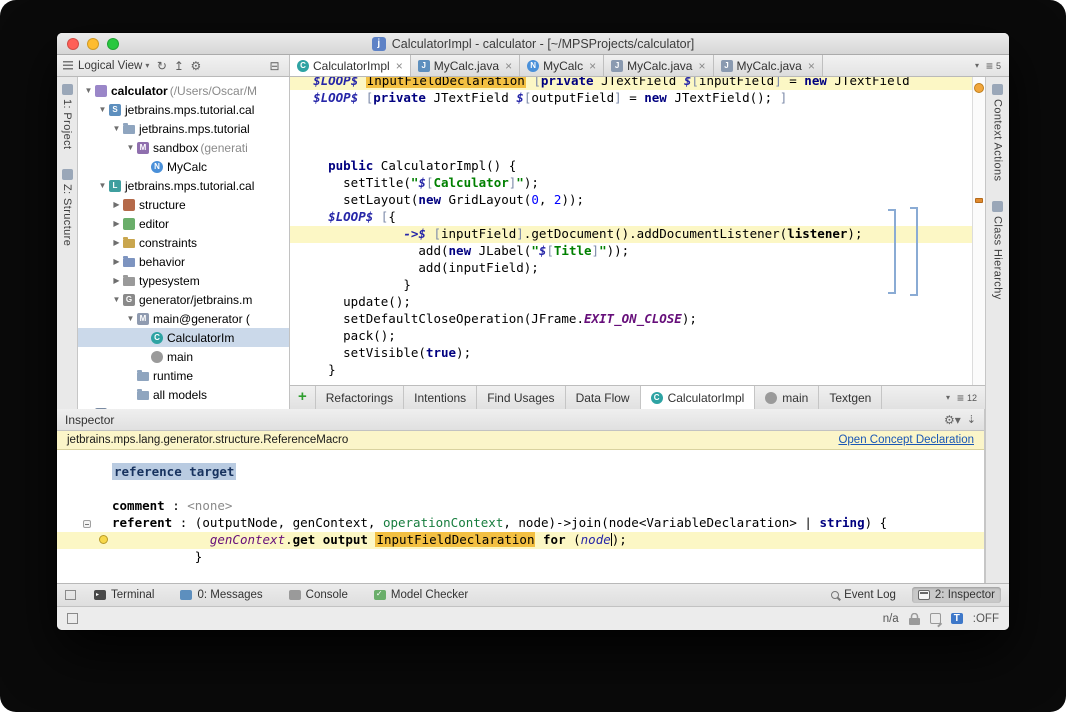  I want to click on editor-tab: N MyCalc ×, so click(562, 65).